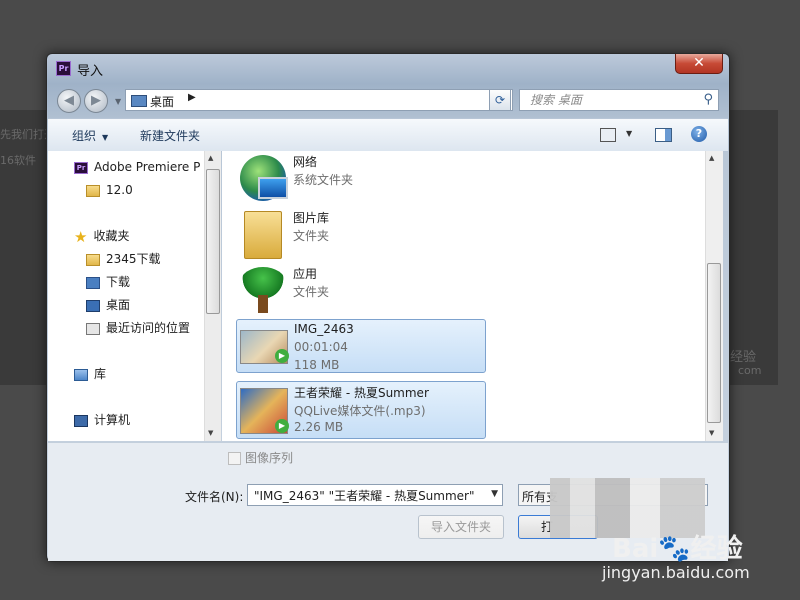  What do you see at coordinates (273, 188) in the screenshot?
I see `monitor-icon` at bounding box center [273, 188].